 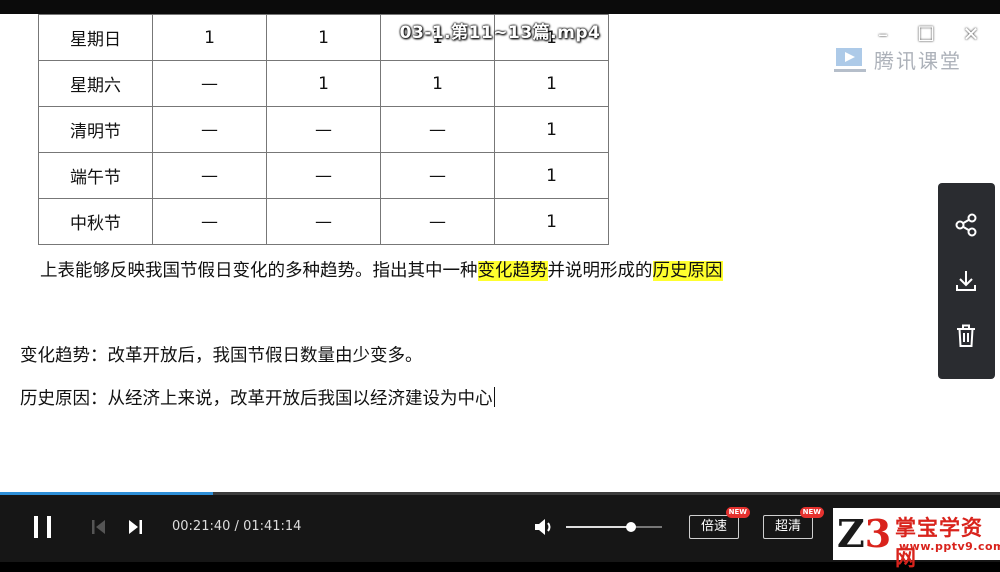 I want to click on volume-icon, so click(x=544, y=527).